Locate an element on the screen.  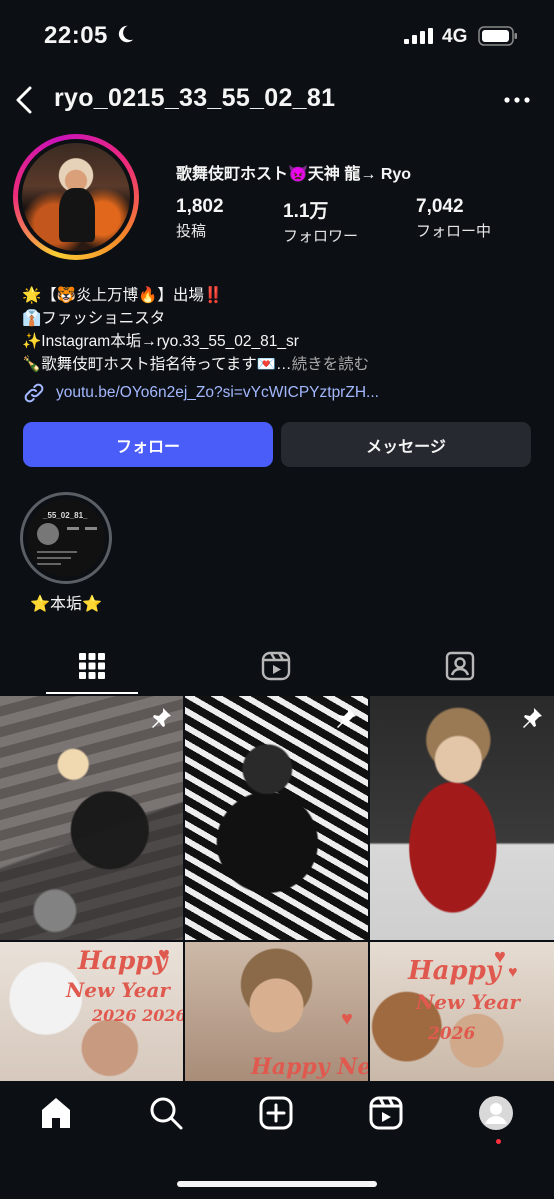
bio-line: 🌟【🐯炎上万博🔥】出場‼️ is located at coordinates (123, 295).